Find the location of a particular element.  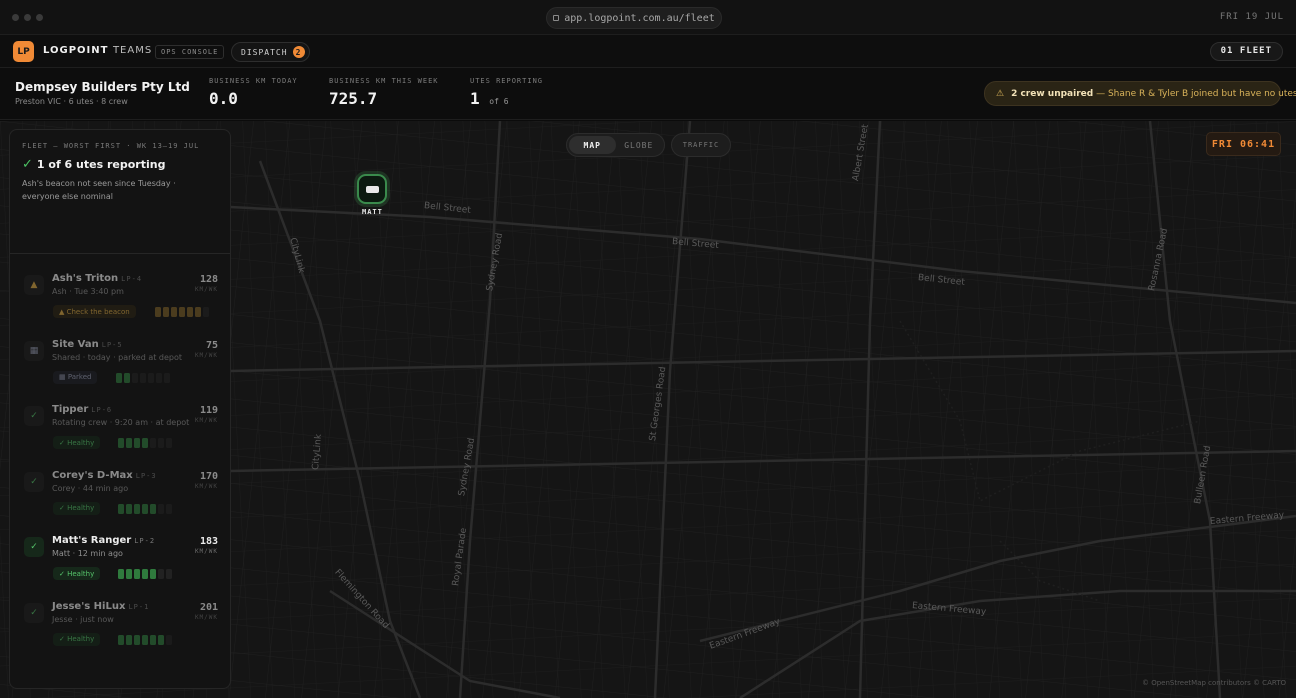

ute-km-value: 119 is located at coordinates (208, 410).